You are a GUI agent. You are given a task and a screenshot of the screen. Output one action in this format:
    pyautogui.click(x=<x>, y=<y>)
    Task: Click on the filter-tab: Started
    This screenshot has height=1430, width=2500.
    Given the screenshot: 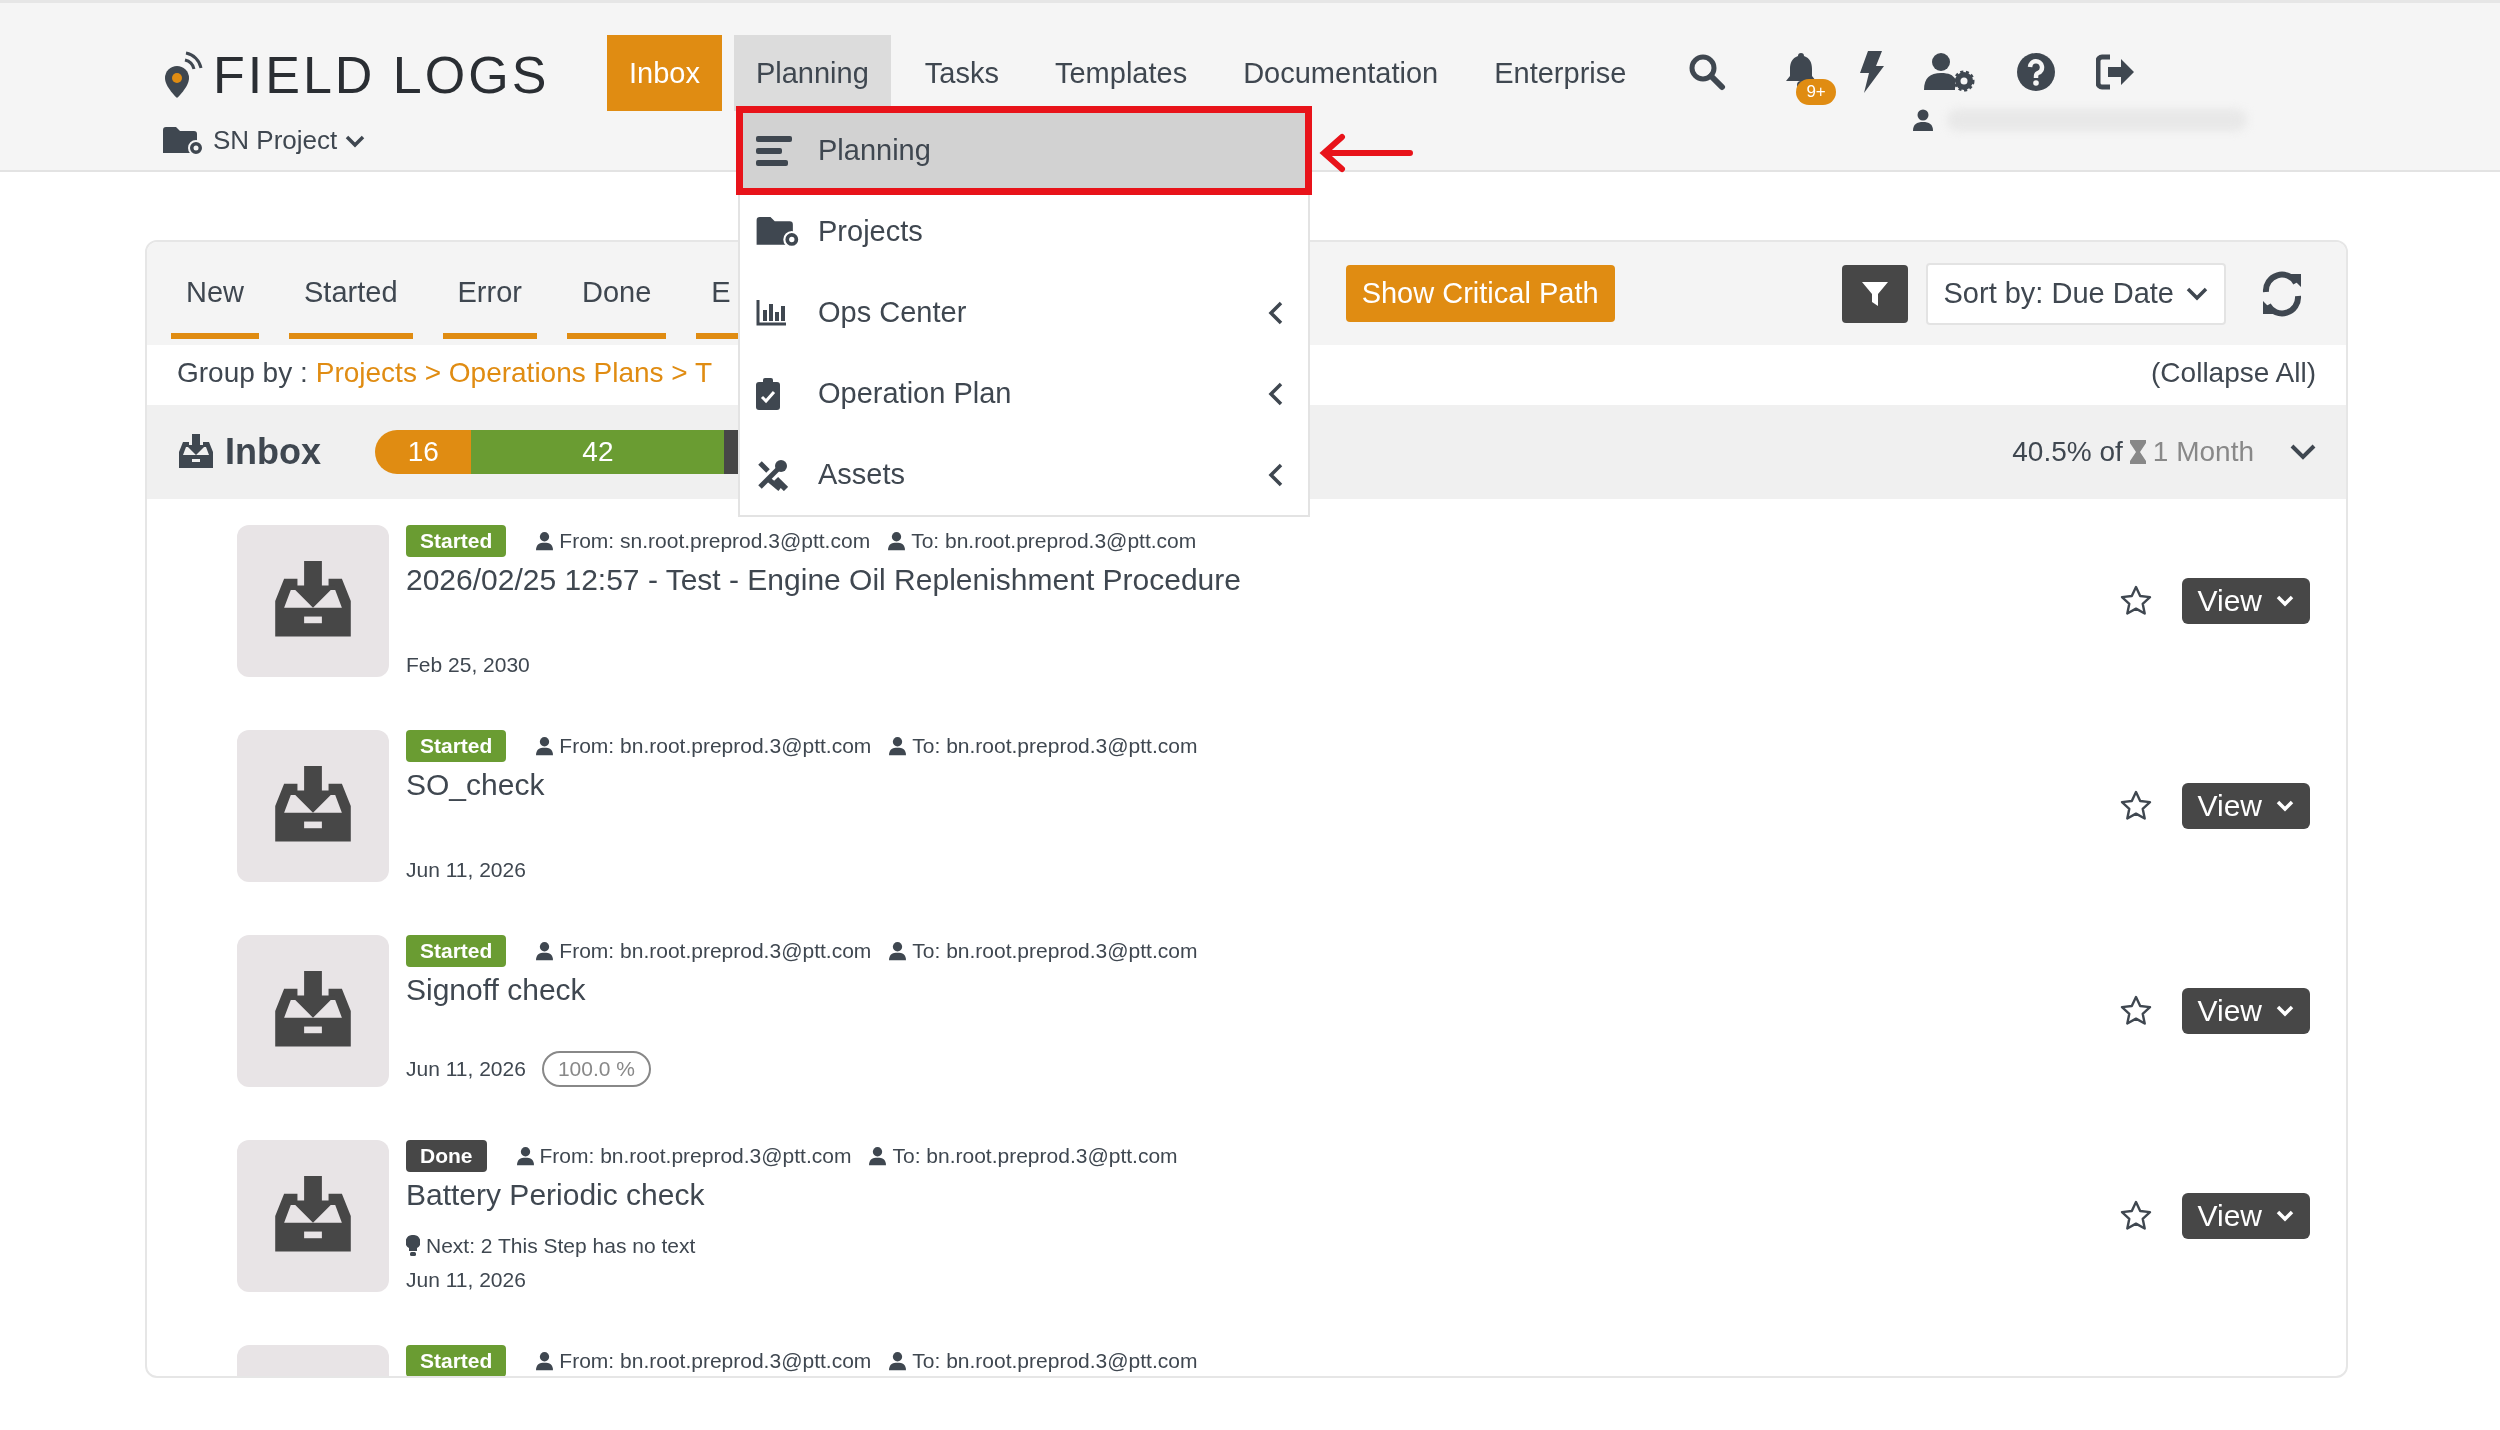 What is the action you would take?
    pyautogui.click(x=351, y=290)
    